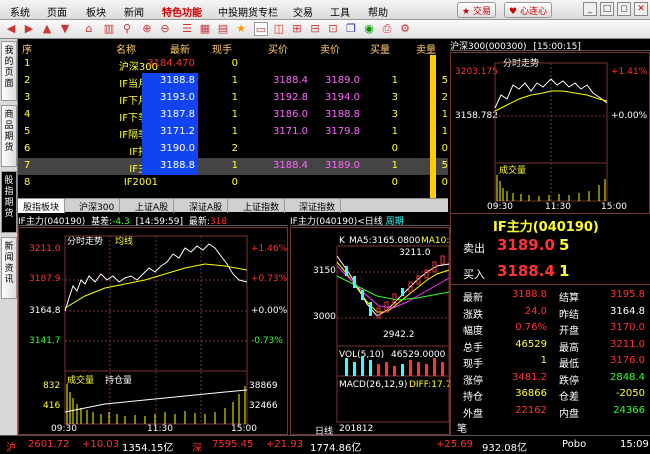 The height and width of the screenshot is (454, 650). What do you see at coordinates (233, 183) in the screenshot?
I see `quote-row: 8 IF2001 0 0 0` at bounding box center [233, 183].